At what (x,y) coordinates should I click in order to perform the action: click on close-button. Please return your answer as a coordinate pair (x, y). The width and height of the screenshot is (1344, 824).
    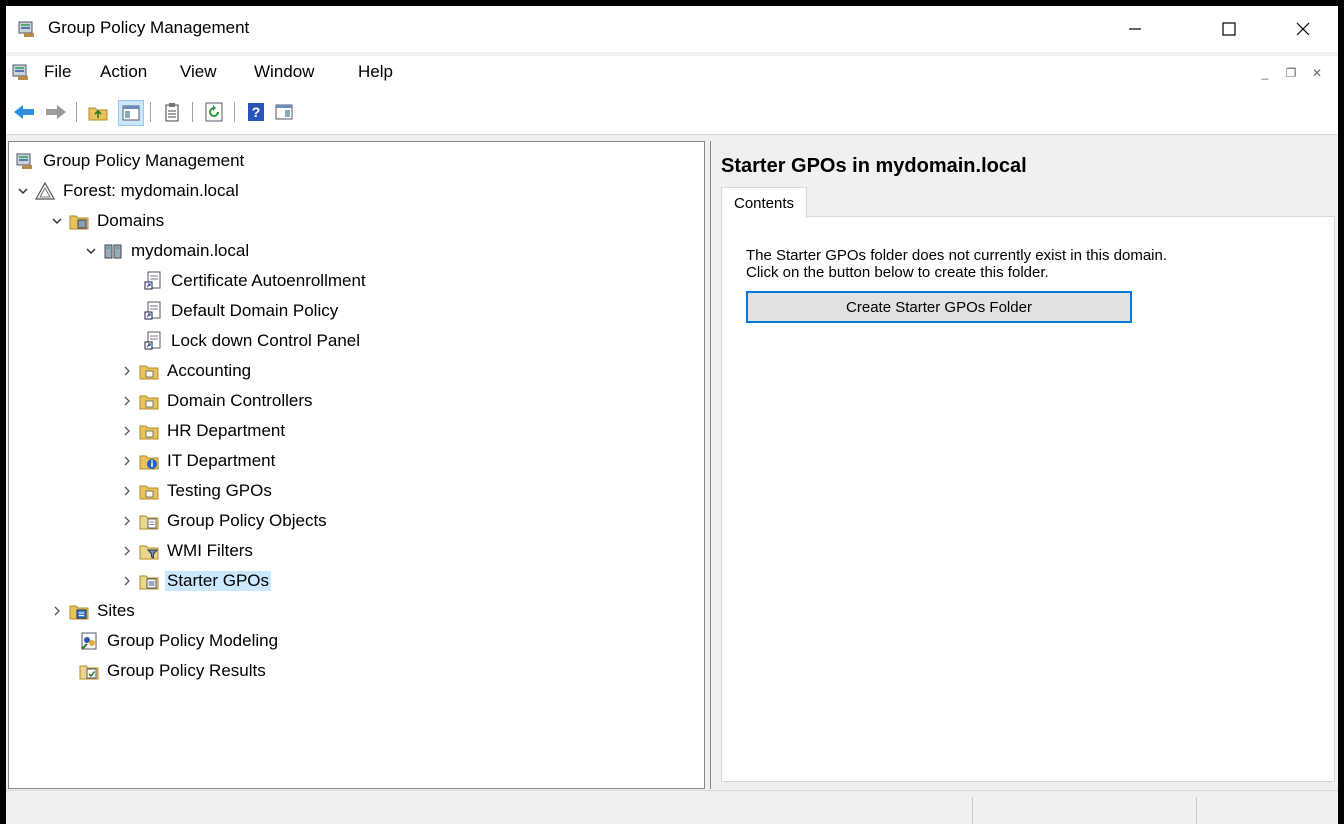
    Looking at the image, I should click on (1303, 29).